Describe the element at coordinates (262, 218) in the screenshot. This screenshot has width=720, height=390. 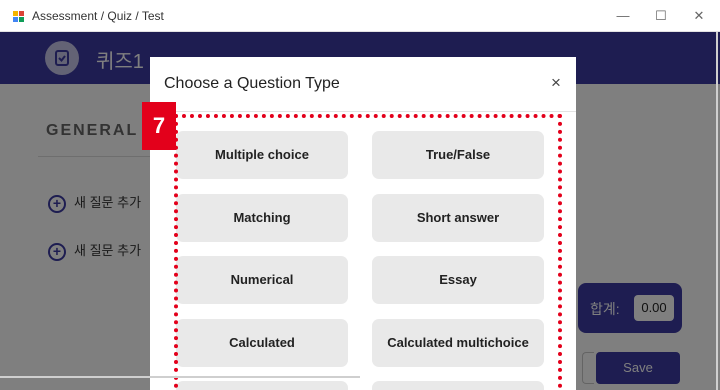
I see `question-type-matching: Matching` at that location.